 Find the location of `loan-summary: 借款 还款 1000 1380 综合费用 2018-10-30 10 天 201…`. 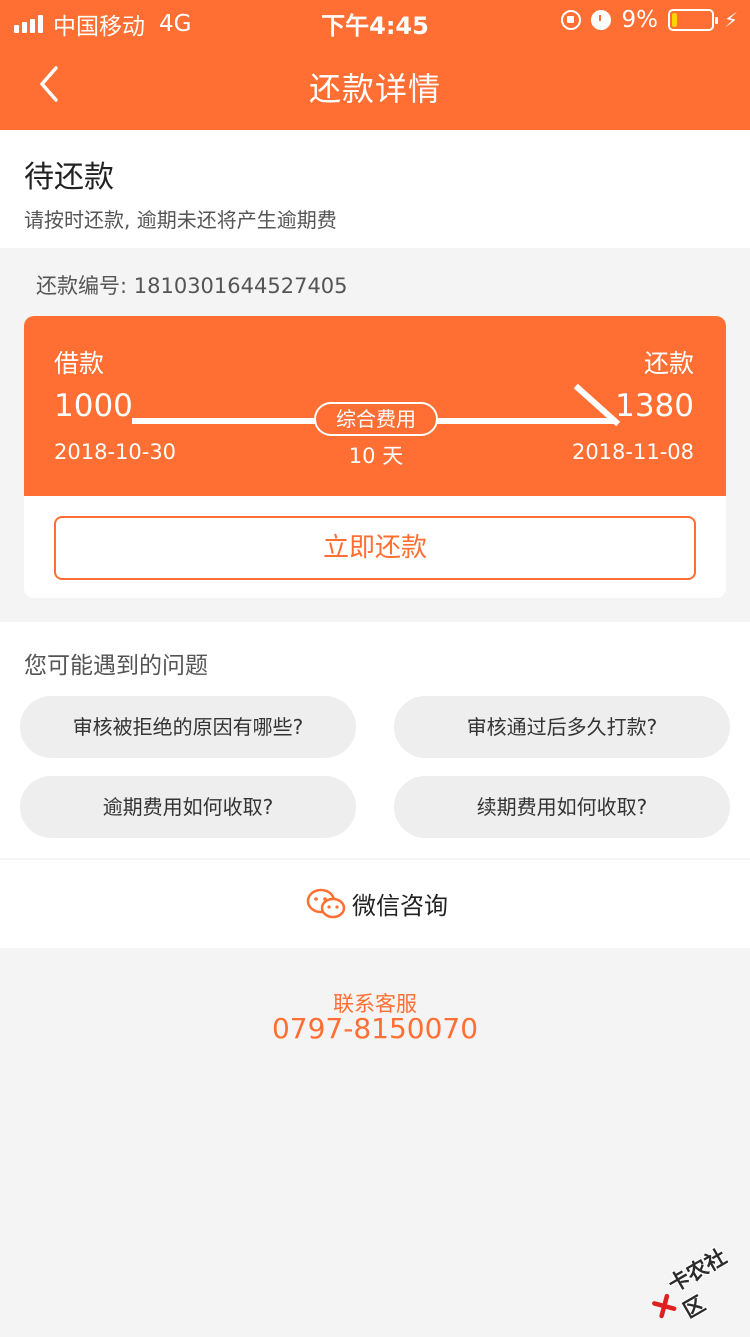

loan-summary: 借款 还款 1000 1380 综合费用 2018-10-30 10 天 201… is located at coordinates (375, 406).